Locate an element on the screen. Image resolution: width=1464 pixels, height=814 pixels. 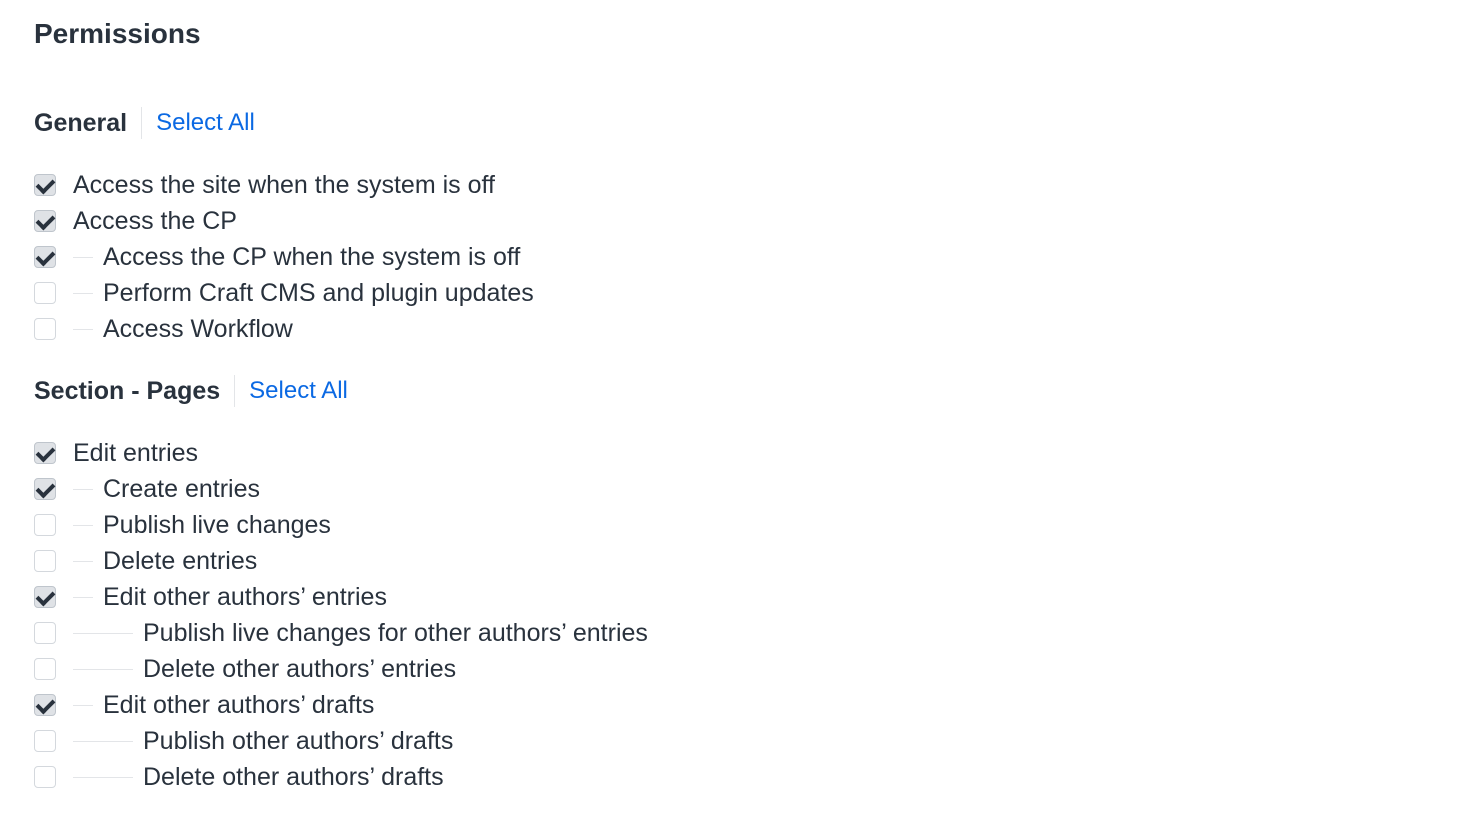
permission-row: Edit other authors’ entries is located at coordinates (210, 597).